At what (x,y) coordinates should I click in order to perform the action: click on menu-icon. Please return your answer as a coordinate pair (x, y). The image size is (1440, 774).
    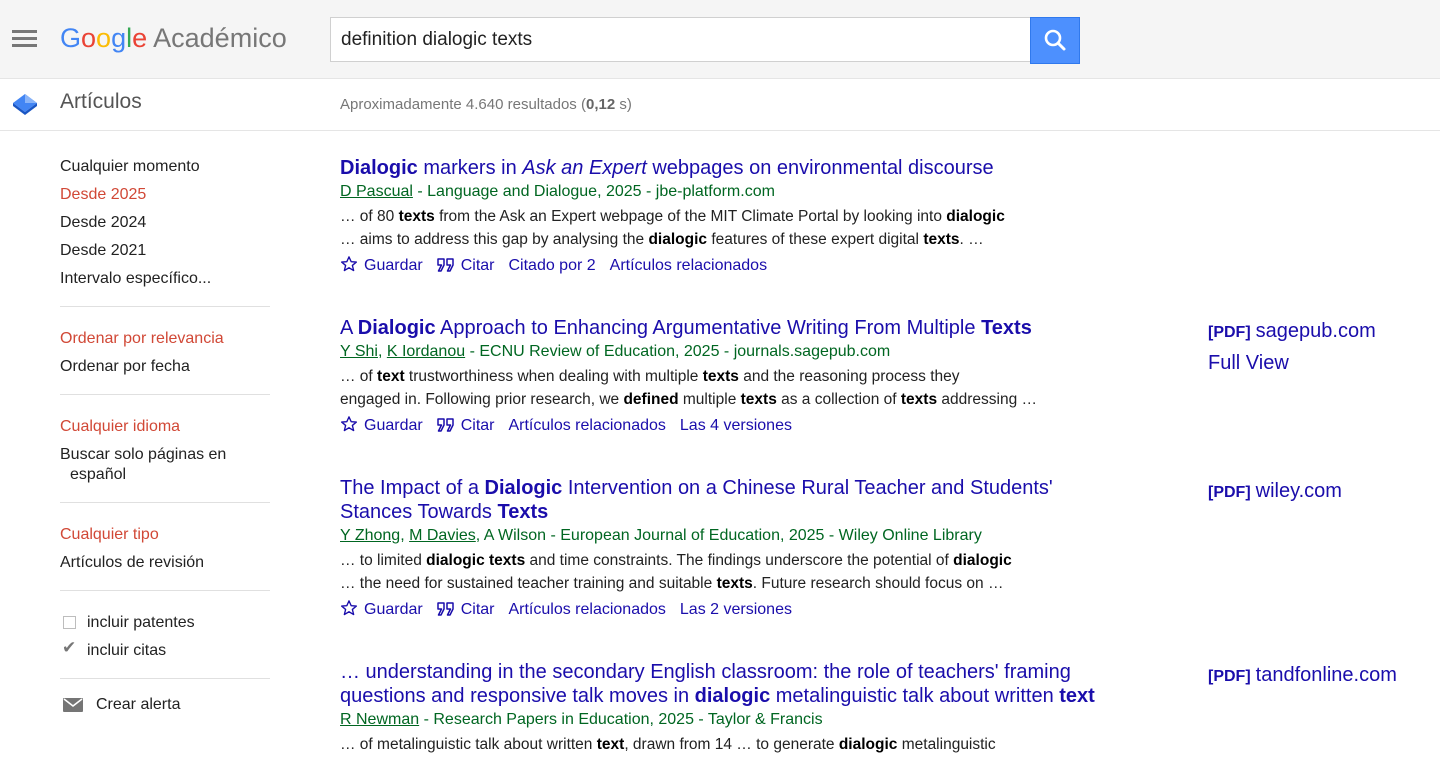
    Looking at the image, I should click on (25, 38).